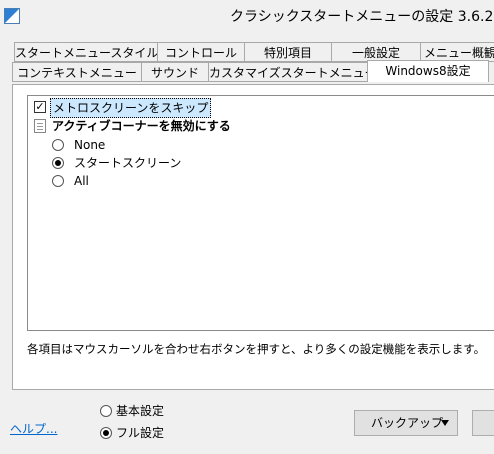 The image size is (494, 454). Describe the element at coordinates (140, 411) in the screenshot. I see `mode-basic-label: 基本設定` at that location.